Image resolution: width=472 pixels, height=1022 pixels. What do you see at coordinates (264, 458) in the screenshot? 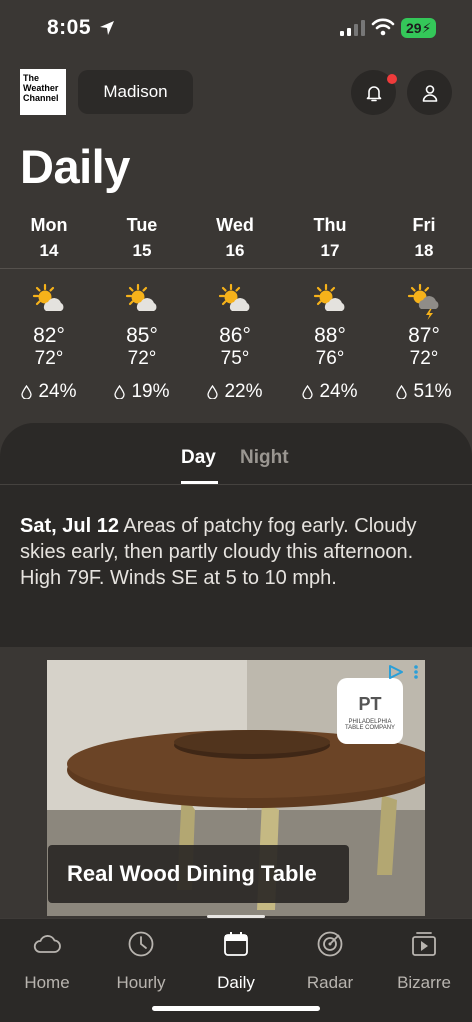
I see `tab-night: Night` at bounding box center [264, 458].